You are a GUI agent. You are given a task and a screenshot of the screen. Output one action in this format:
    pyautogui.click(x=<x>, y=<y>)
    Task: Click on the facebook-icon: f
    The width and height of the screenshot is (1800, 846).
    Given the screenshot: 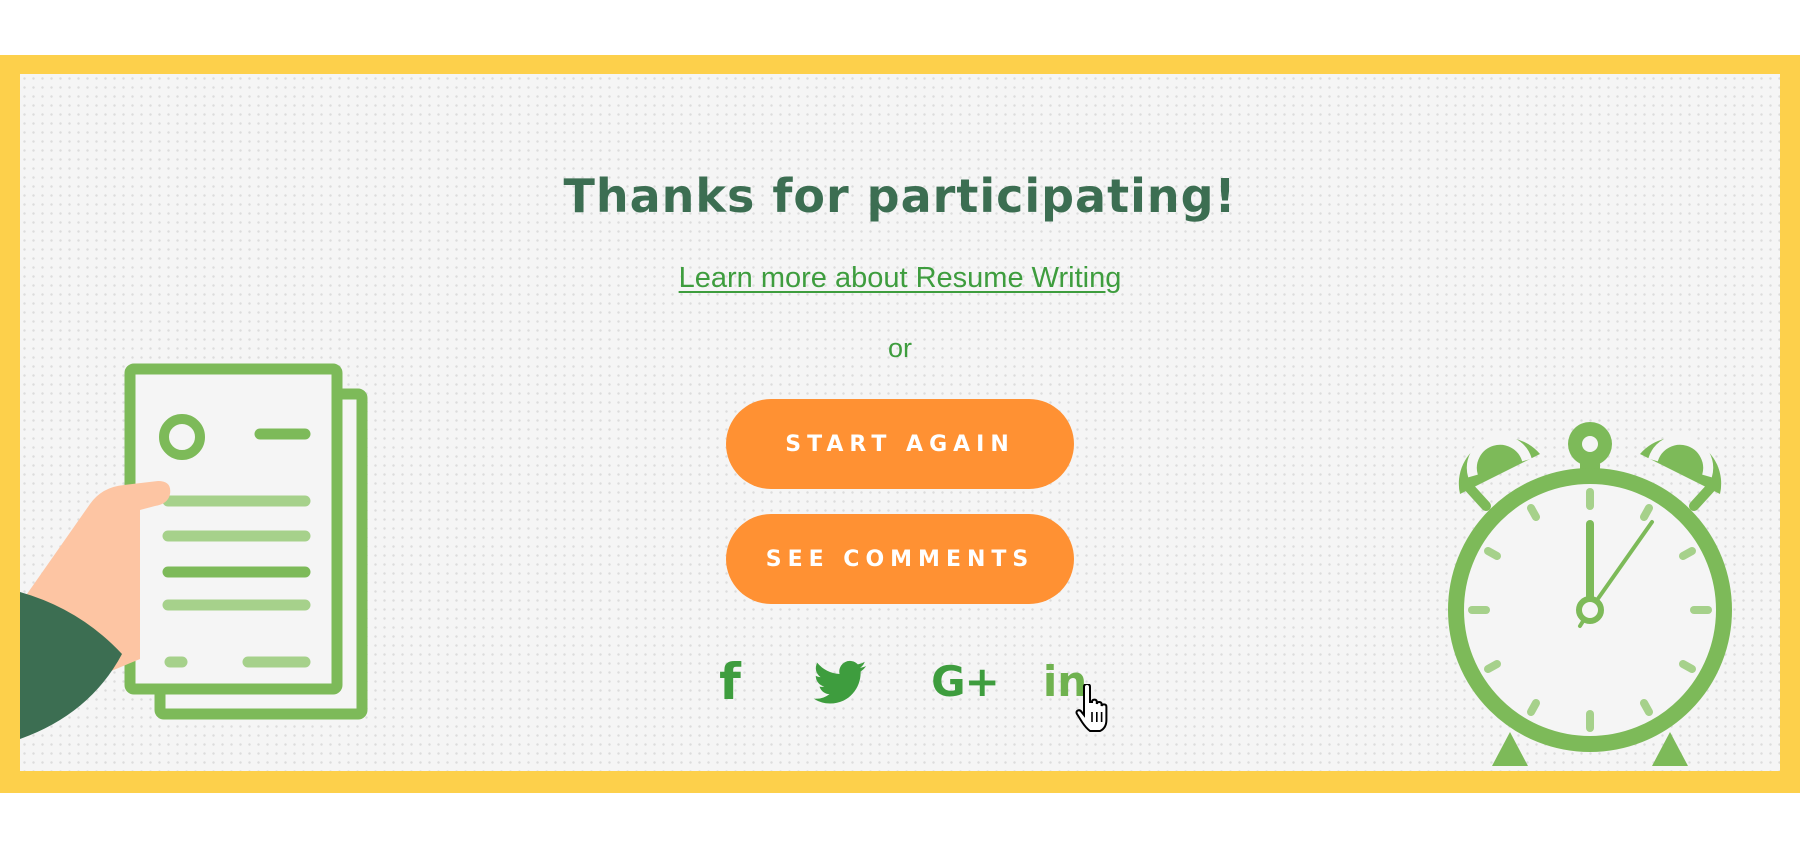 What is the action you would take?
    pyautogui.click(x=730, y=682)
    